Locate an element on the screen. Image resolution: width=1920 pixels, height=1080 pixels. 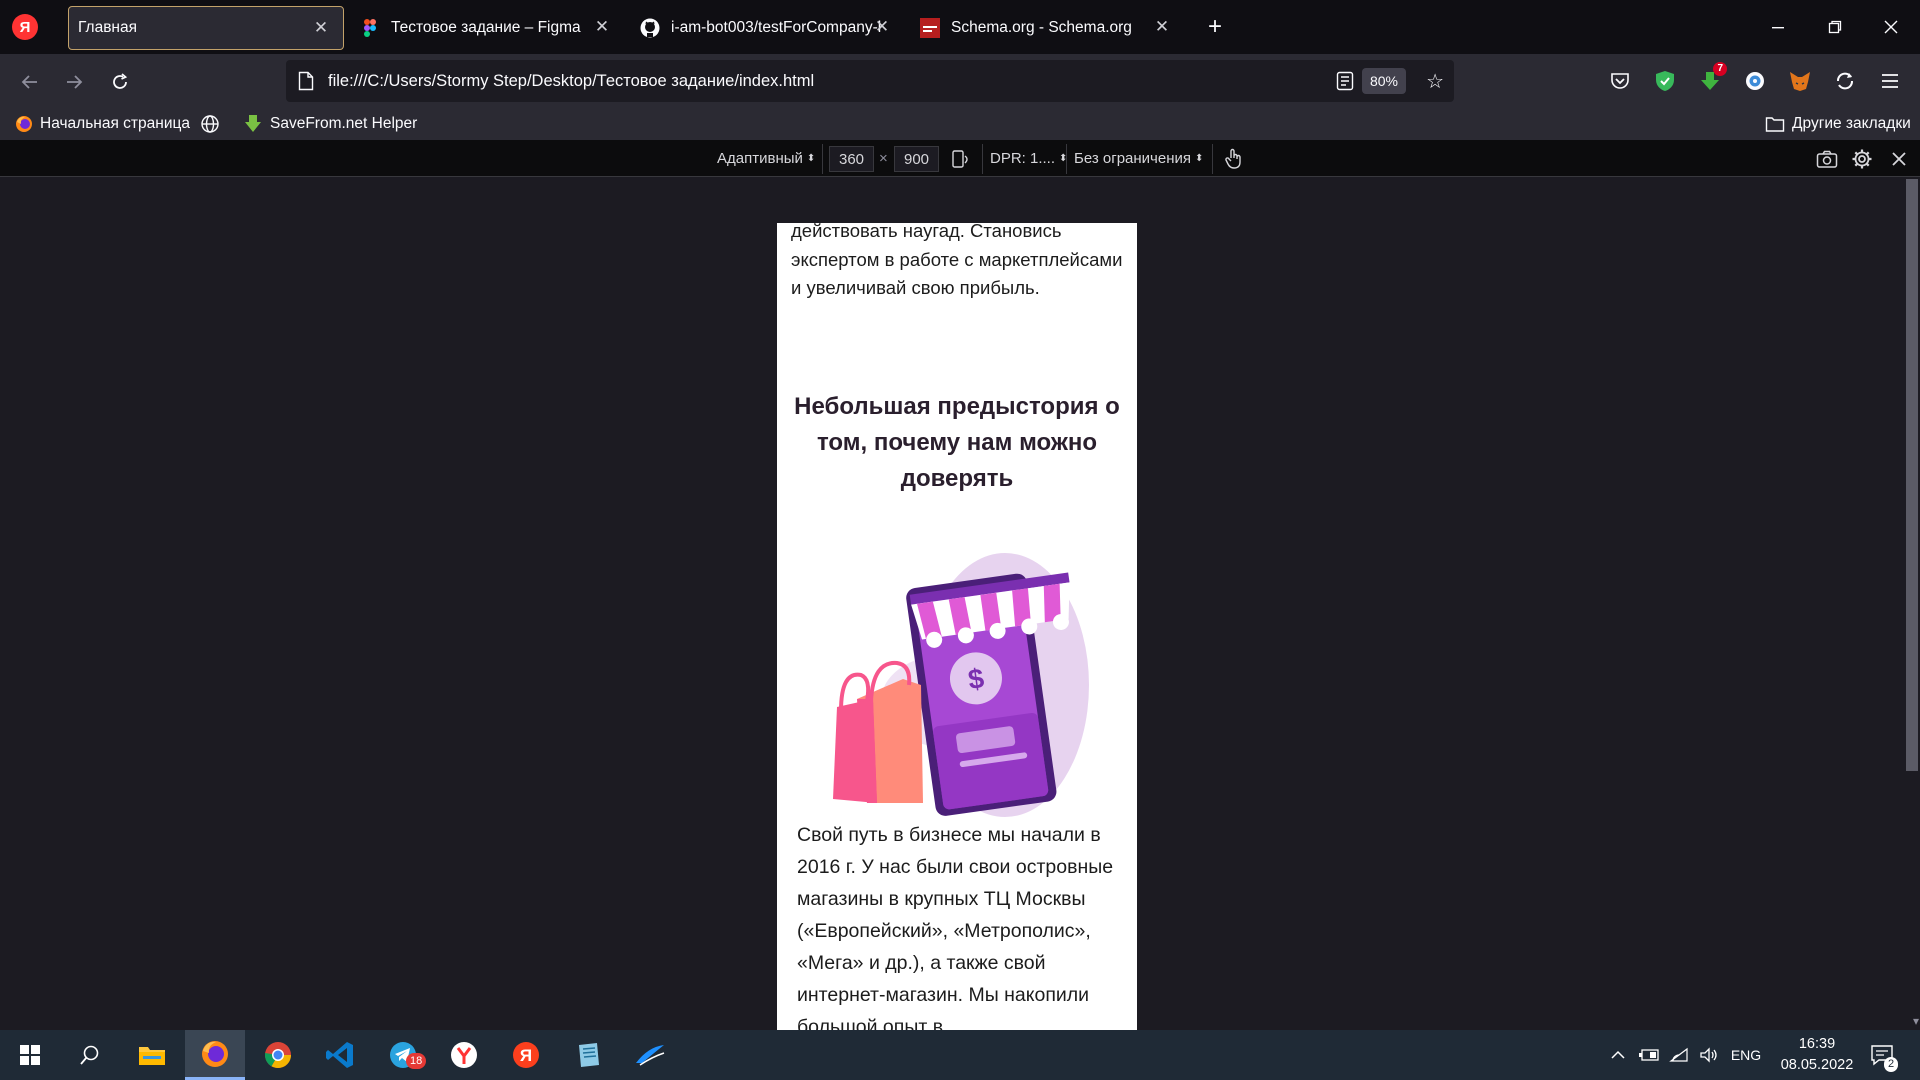
tab-schema: Schema.org - Schema.org ✕ is located at coordinates (1052, 28).